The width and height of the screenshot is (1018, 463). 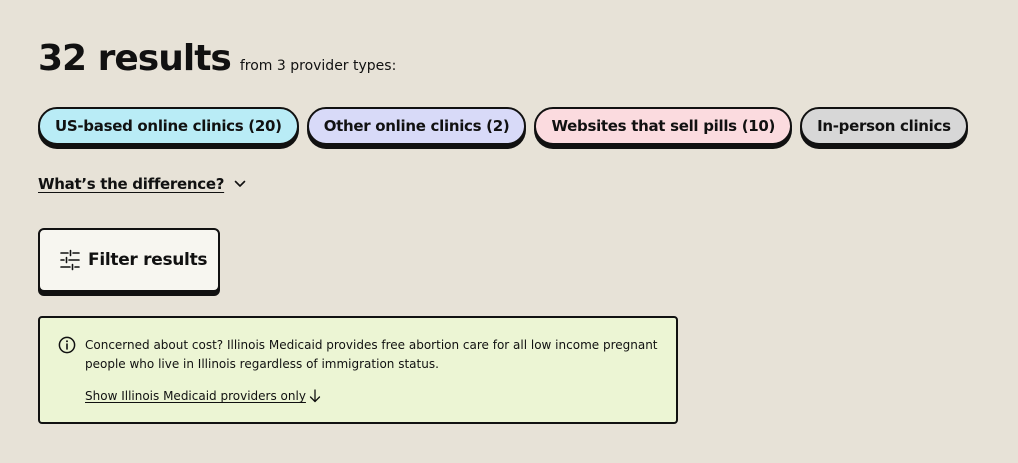 What do you see at coordinates (663, 126) in the screenshot?
I see `filter-pill-websites-sell-pills: Websites that sell pills (10)` at bounding box center [663, 126].